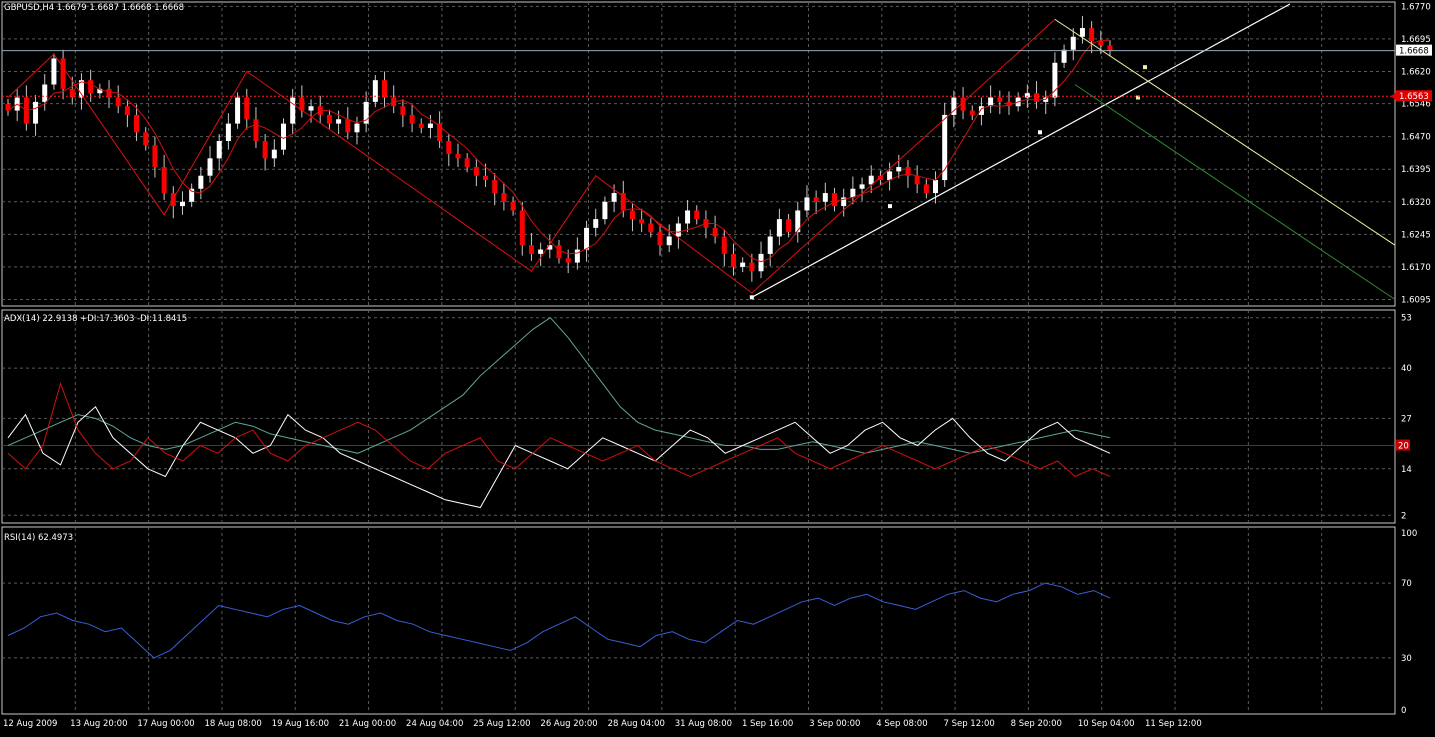 The width and height of the screenshot is (1435, 737). What do you see at coordinates (1409, 534) in the screenshot?
I see `rsi-tick-label: 100` at bounding box center [1409, 534].